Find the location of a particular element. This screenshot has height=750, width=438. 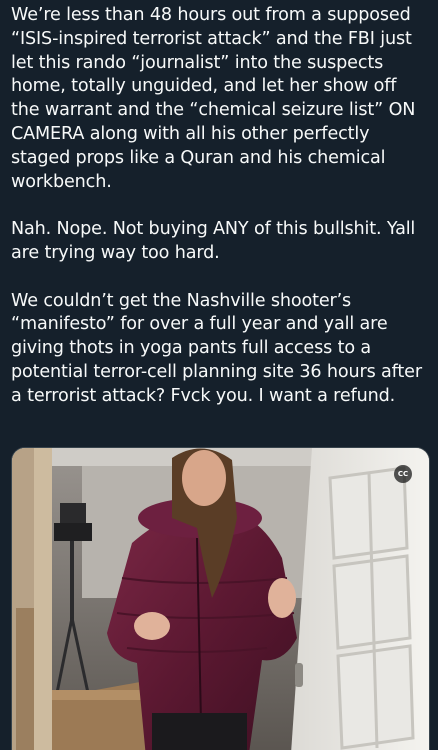

closed-captions-icon: CC is located at coordinates (403, 474).